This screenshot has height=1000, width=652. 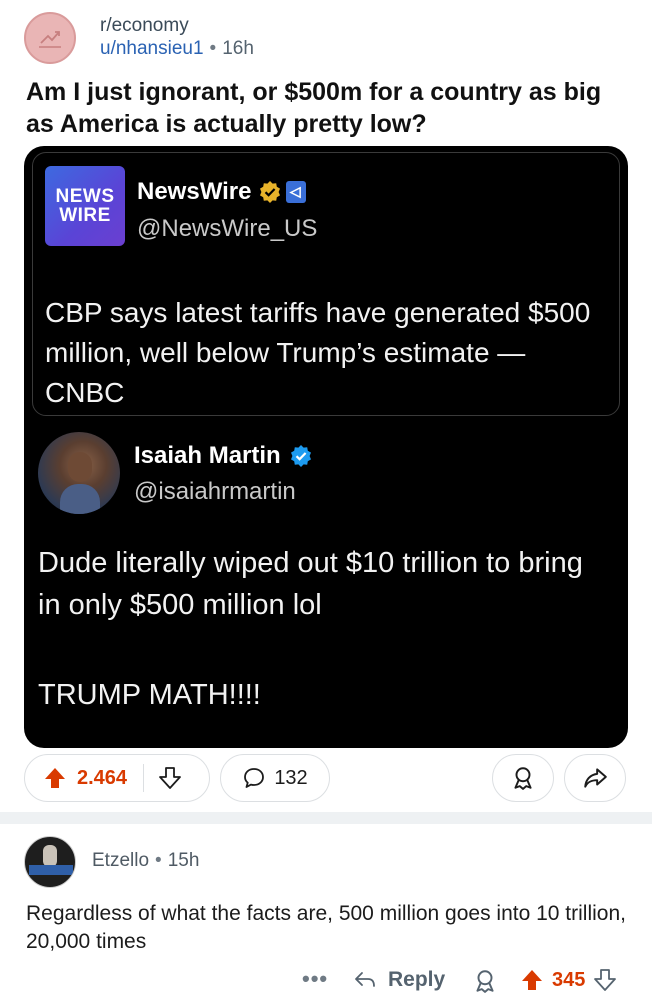 What do you see at coordinates (295, 192) in the screenshot?
I see `gov-badge-icon` at bounding box center [295, 192].